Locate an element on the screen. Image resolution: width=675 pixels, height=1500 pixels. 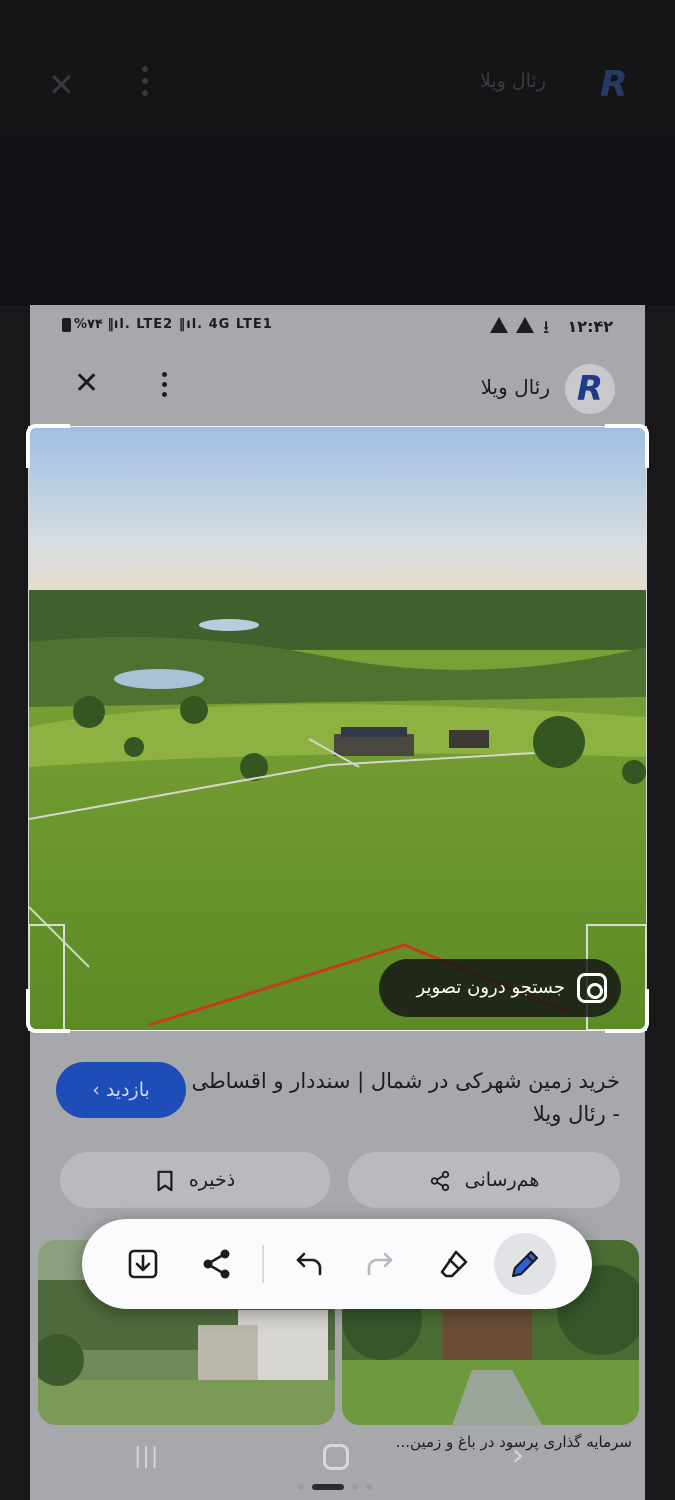
edit-toolbar is located at coordinates (337, 1264).